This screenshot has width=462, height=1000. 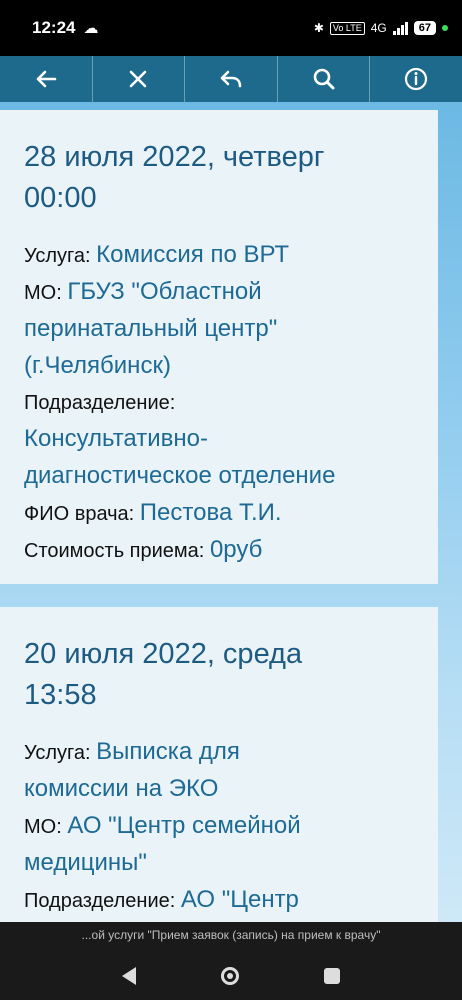 What do you see at coordinates (184, 825) in the screenshot?
I see `mo-value-line1: АО "Центр семейной` at bounding box center [184, 825].